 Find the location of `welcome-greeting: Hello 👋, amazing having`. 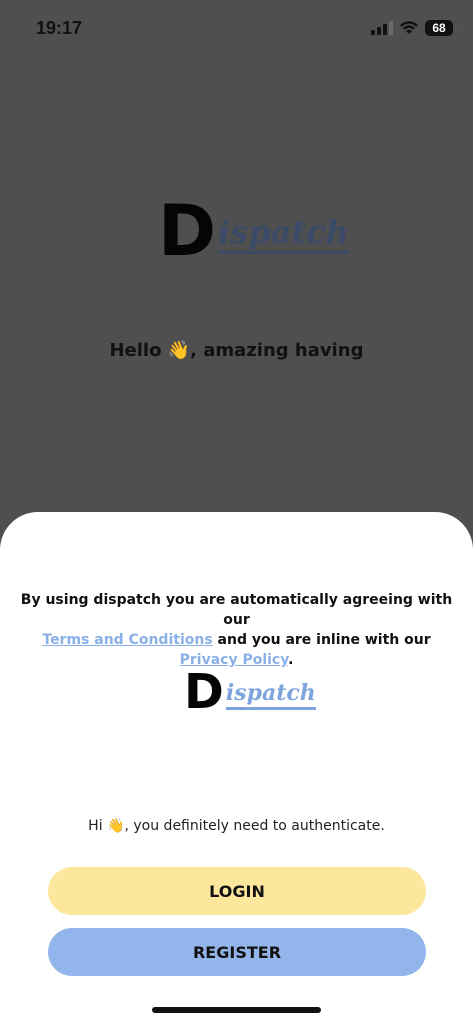

welcome-greeting: Hello 👋, amazing having is located at coordinates (236, 350).